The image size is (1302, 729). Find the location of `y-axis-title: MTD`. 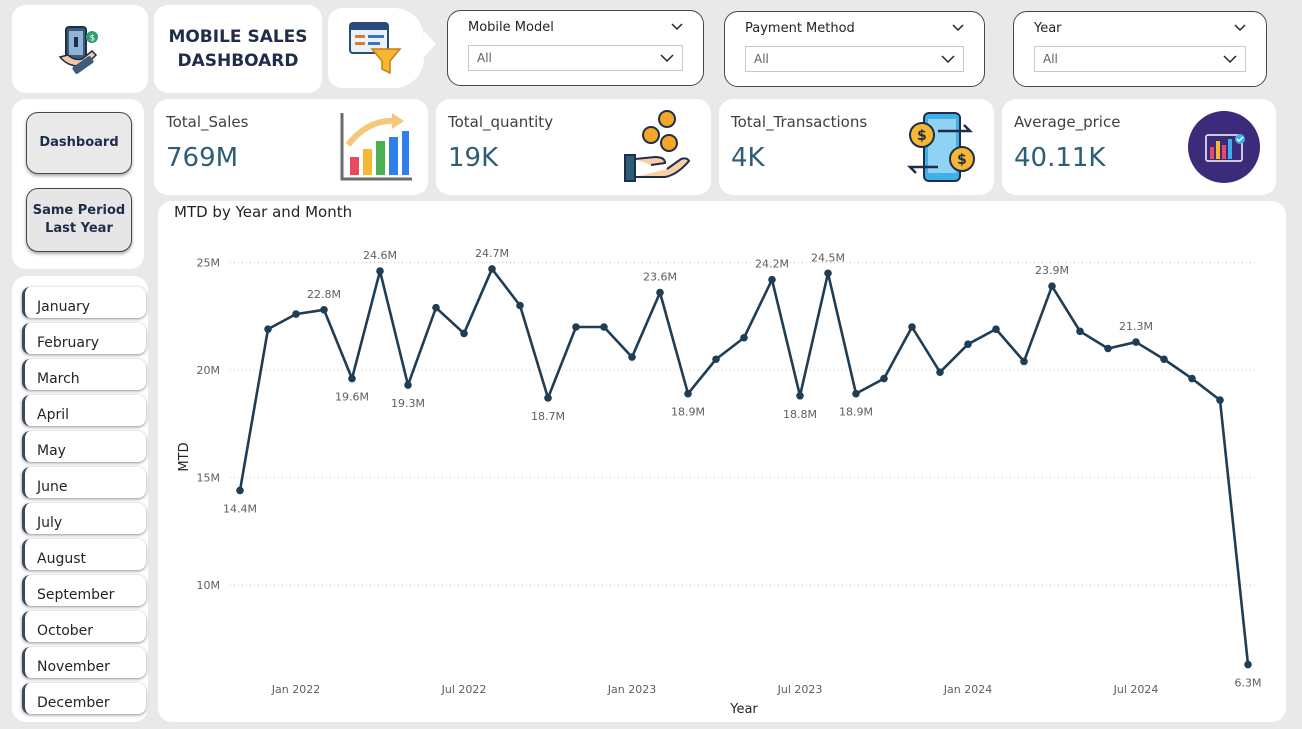

y-axis-title: MTD is located at coordinates (184, 456).